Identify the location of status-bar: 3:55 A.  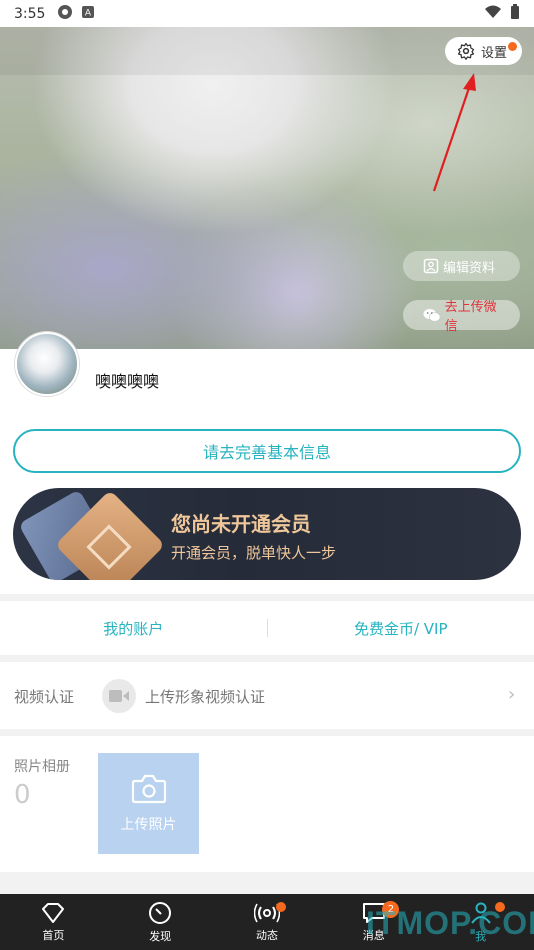
(267, 13).